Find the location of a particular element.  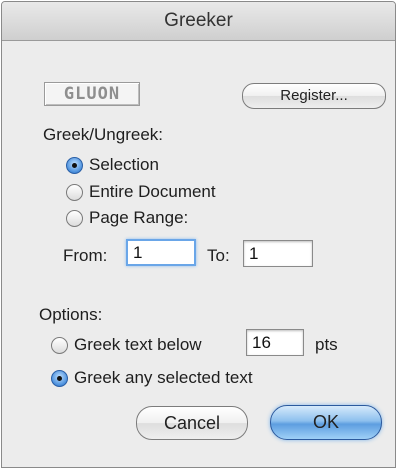

radio-greek-text-below: Greek text below is located at coordinates (126, 345).